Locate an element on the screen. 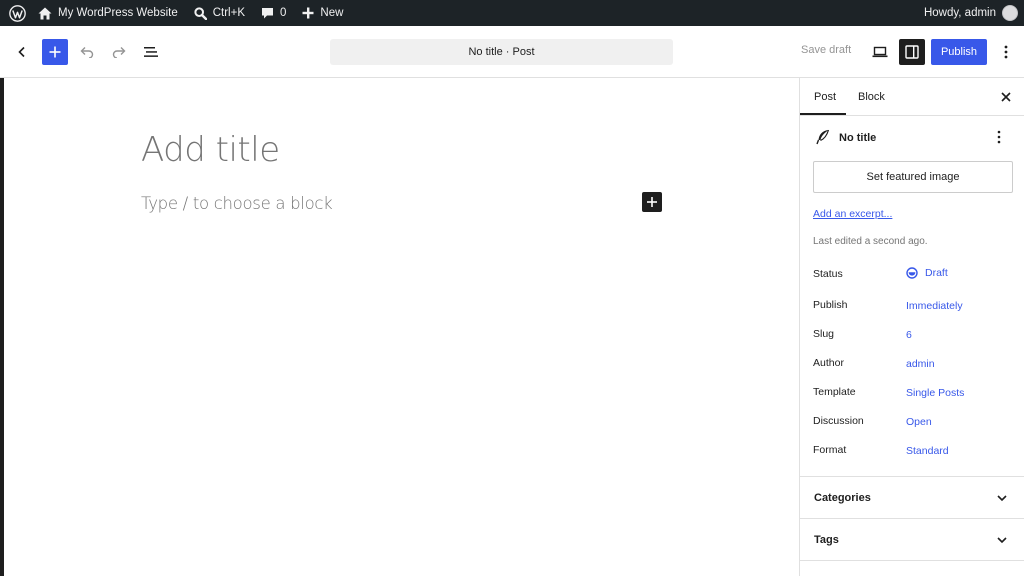 This screenshot has height=576, width=1024. comment-icon is located at coordinates (267, 12).